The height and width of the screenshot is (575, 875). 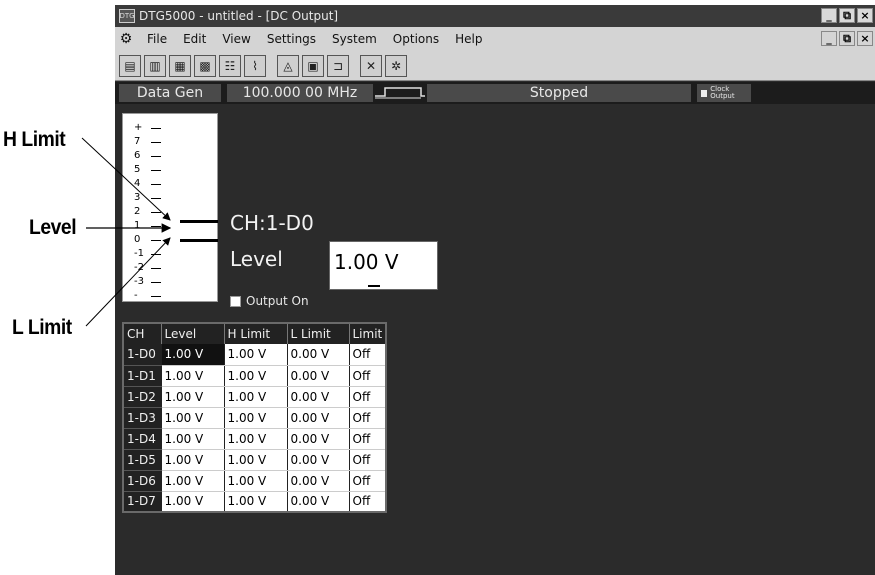 I want to click on level-label: Level, so click(x=256, y=259).